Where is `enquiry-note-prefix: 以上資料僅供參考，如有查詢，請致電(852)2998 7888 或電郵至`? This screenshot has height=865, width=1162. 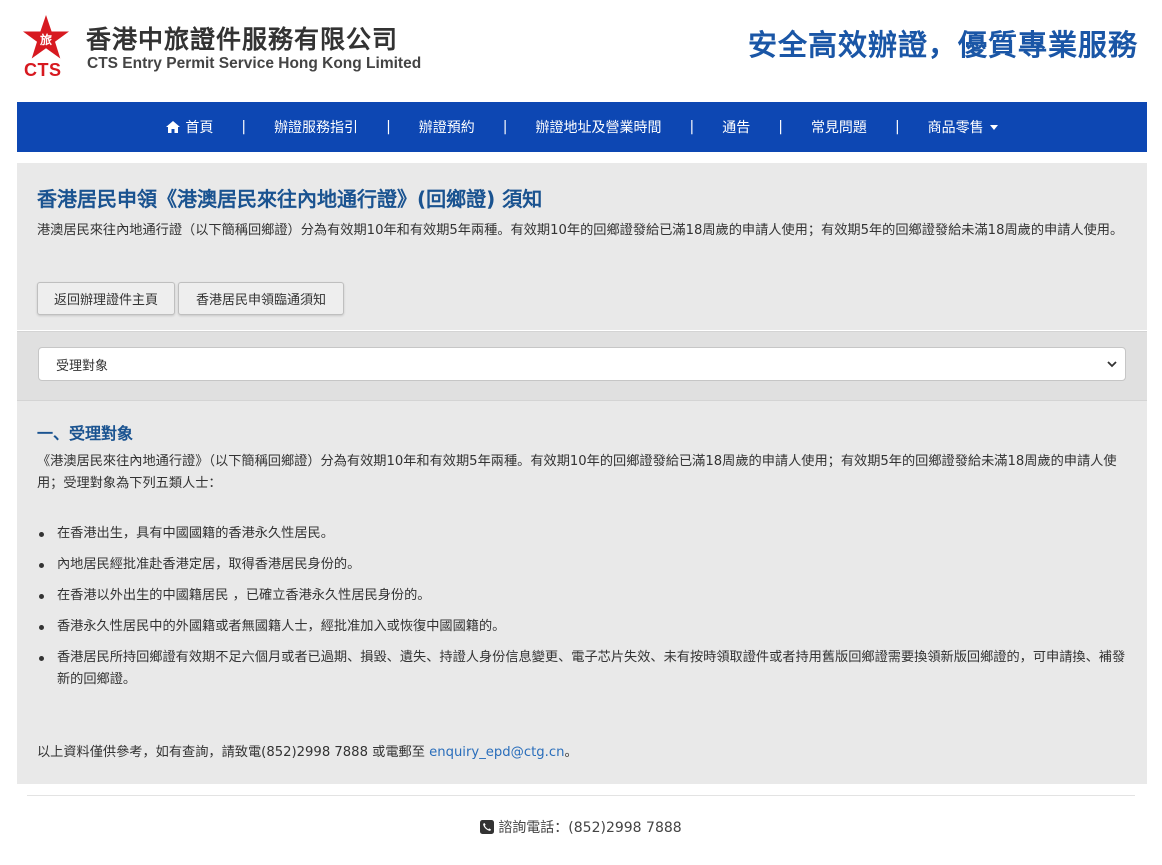 enquiry-note-prefix: 以上資料僅供參考，如有查詢，請致電(852)2998 7888 或電郵至 is located at coordinates (233, 752).